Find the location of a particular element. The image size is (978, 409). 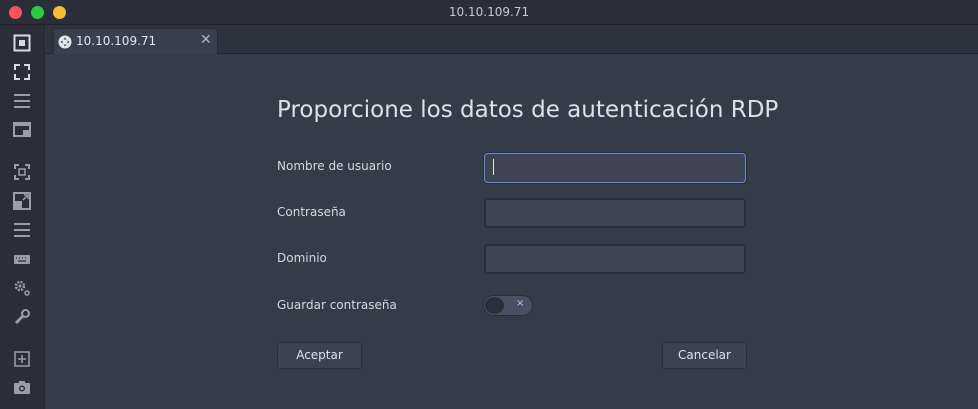

list-icon is located at coordinates (22, 230).